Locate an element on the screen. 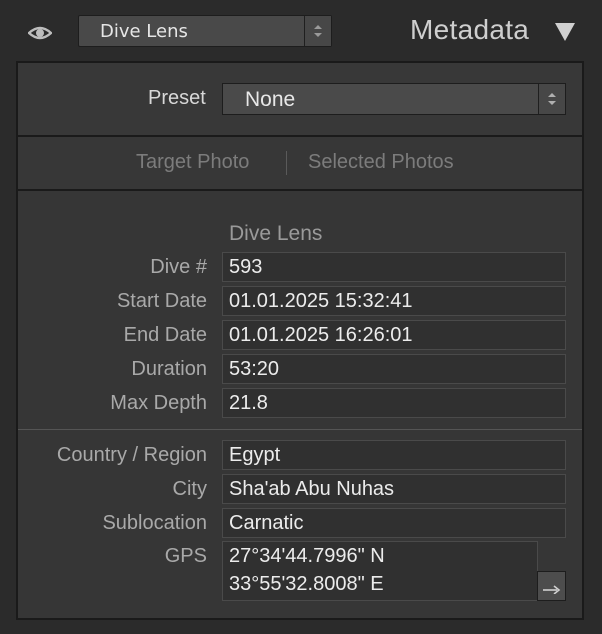 The height and width of the screenshot is (634, 602). tab-selected-photos: Selected Photos is located at coordinates (381, 162).